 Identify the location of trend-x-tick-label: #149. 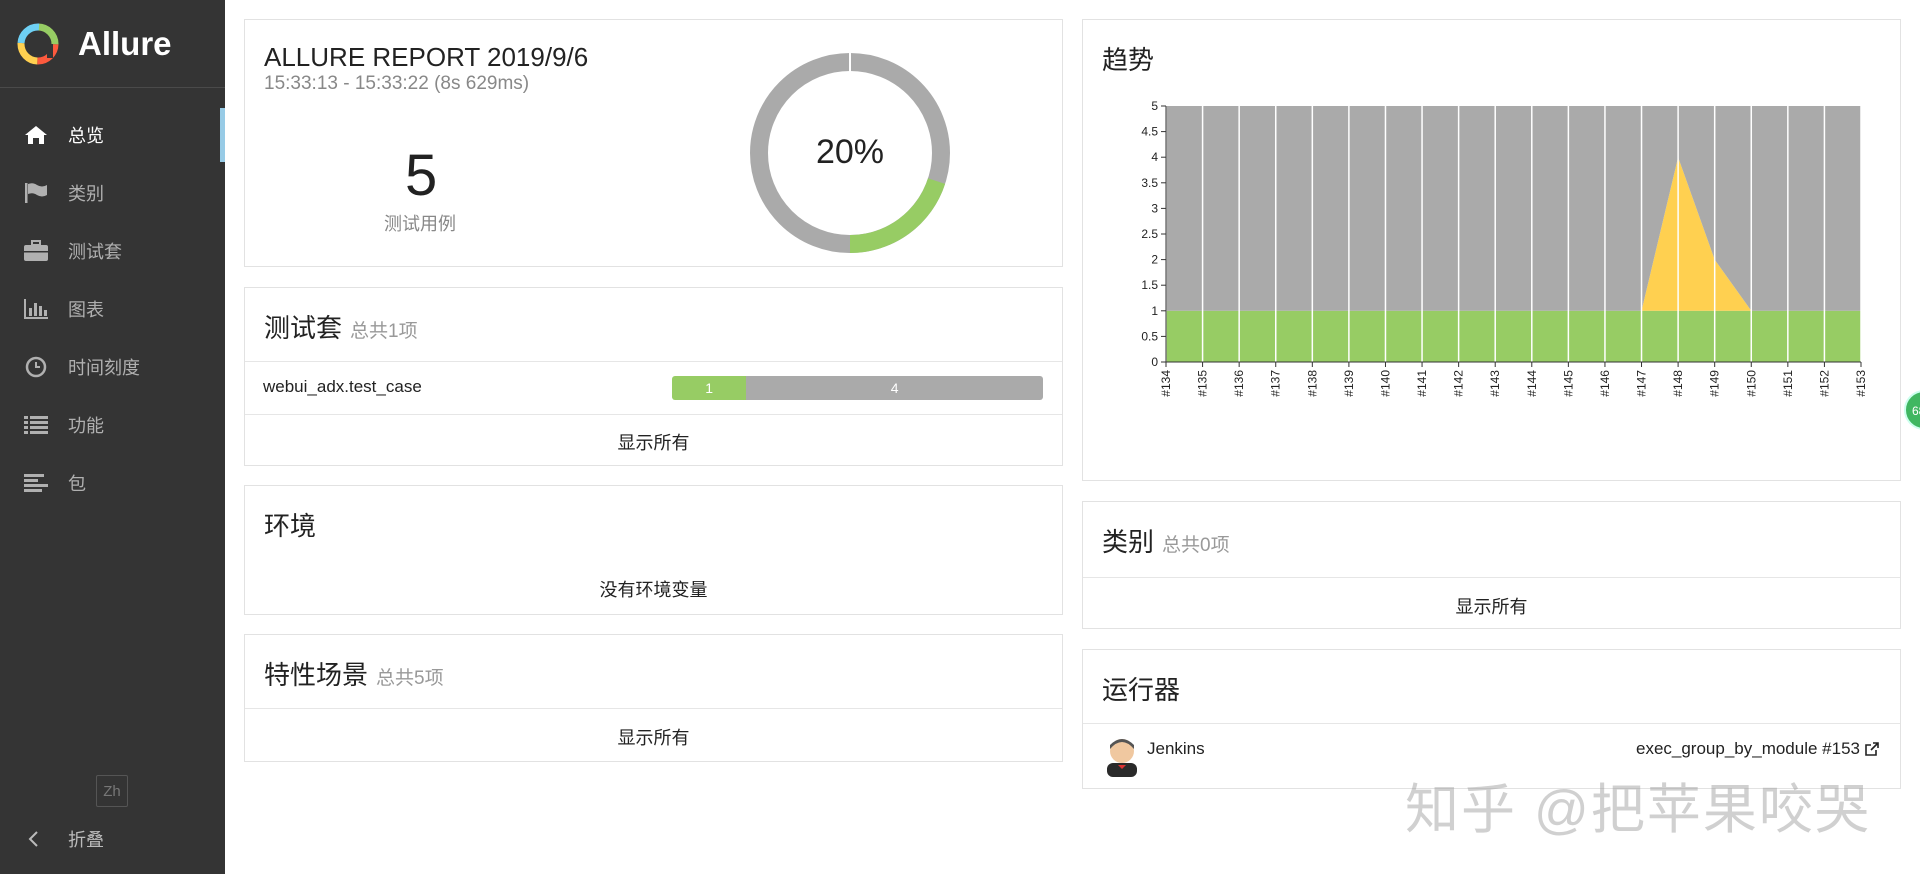
(1715, 383).